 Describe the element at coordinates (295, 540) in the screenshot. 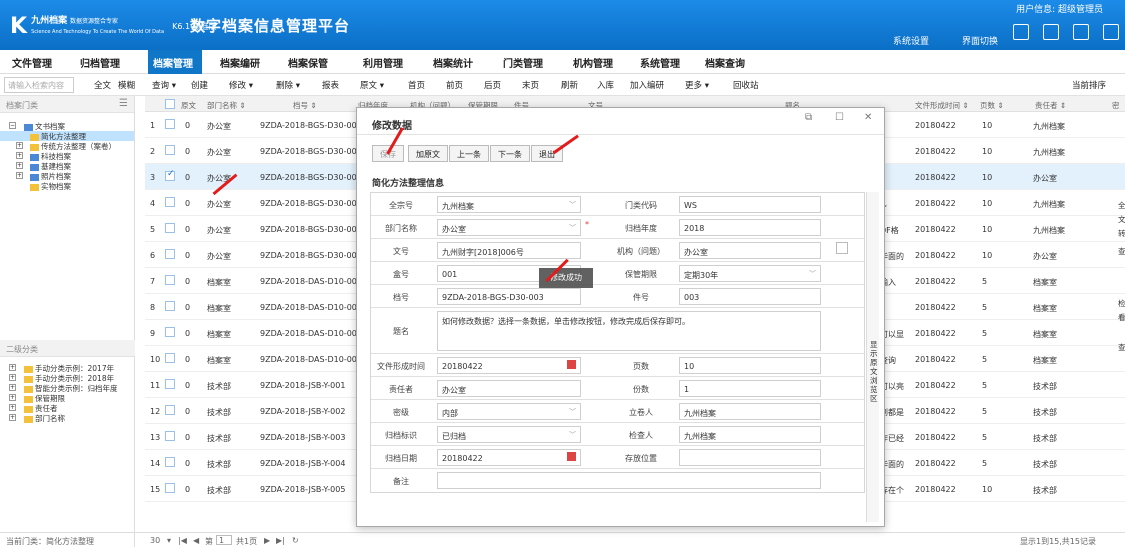

I see `refresh-icon: ↻` at that location.